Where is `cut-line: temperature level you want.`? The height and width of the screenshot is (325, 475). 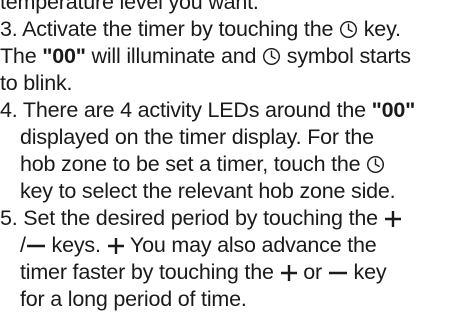 cut-line: temperature level you want. is located at coordinates (237, 8).